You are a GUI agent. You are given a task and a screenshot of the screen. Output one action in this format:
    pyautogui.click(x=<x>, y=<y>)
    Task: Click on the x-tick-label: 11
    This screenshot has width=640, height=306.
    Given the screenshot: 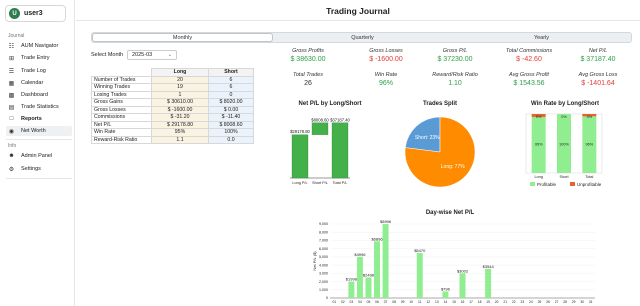 What is the action you would take?
    pyautogui.click(x=420, y=302)
    